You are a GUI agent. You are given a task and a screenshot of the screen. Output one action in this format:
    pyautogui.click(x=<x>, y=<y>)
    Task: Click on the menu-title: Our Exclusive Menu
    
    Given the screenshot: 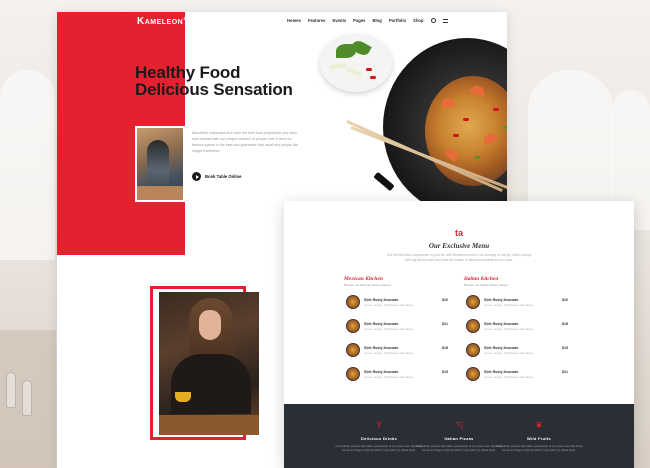 What is the action you would take?
    pyautogui.click(x=459, y=246)
    